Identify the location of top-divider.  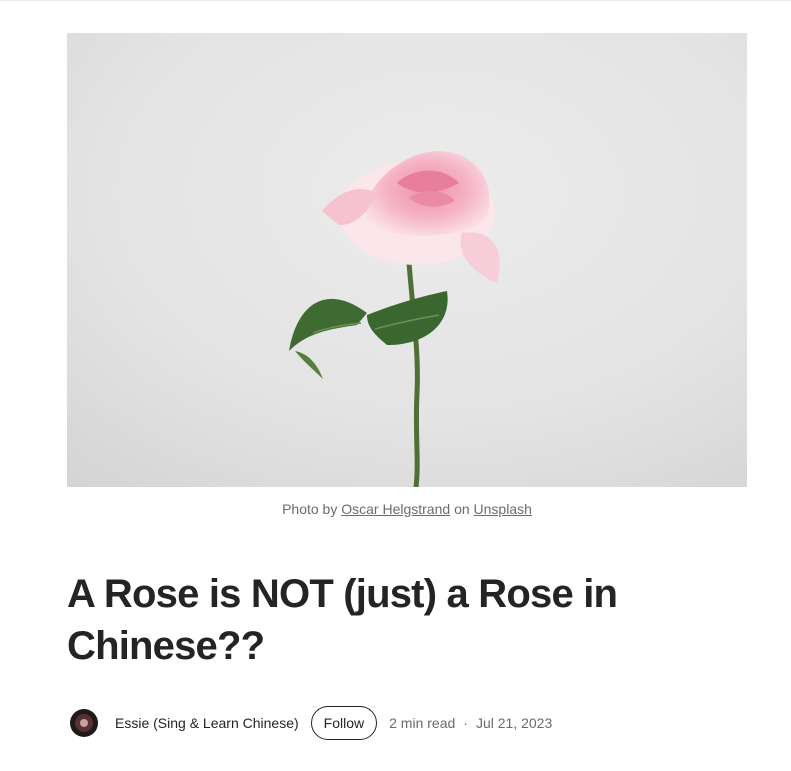
(395, 0).